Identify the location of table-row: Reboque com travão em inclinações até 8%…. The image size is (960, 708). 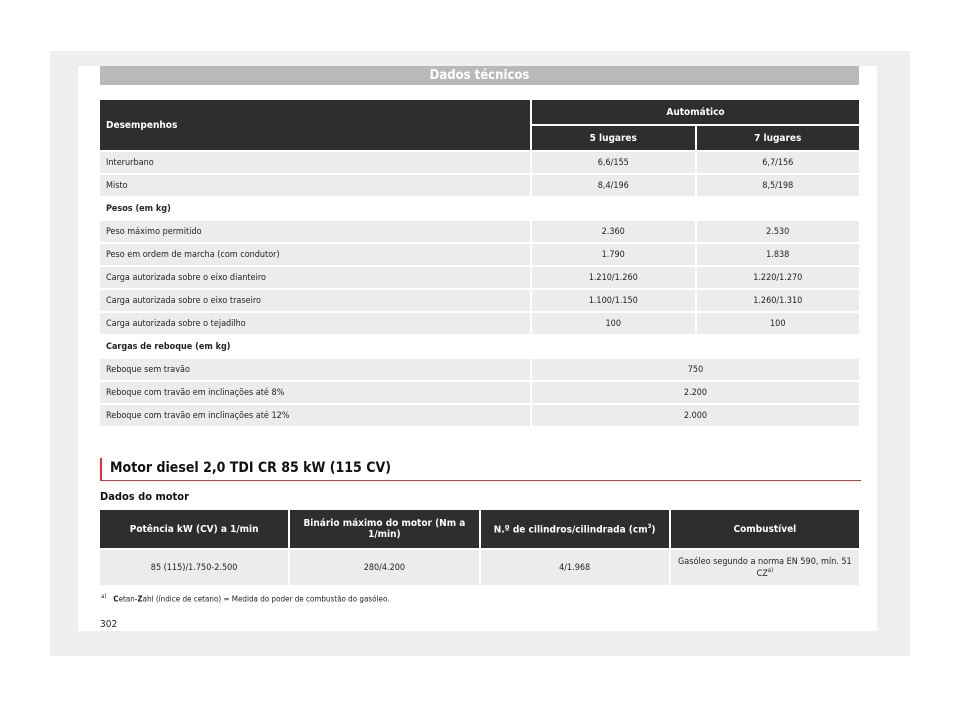
(479, 392).